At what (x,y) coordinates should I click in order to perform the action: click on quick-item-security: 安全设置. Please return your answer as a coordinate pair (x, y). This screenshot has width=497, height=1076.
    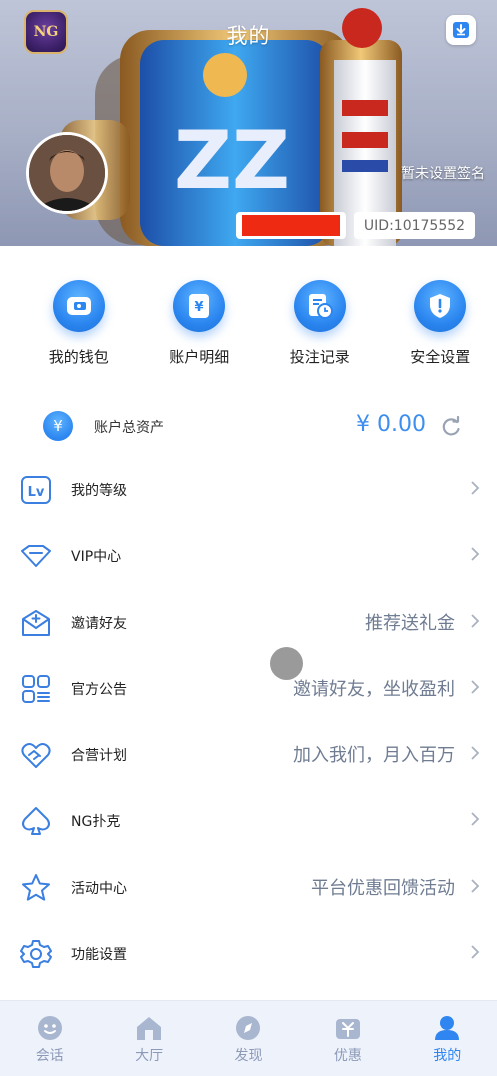
    Looking at the image, I should click on (440, 330).